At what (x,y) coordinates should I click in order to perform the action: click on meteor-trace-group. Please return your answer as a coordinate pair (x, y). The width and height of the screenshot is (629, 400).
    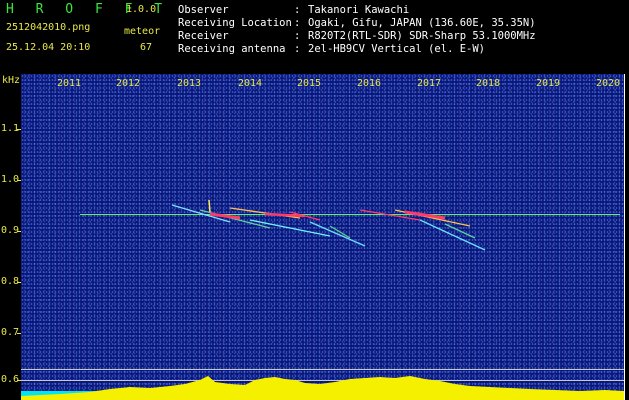
    Looking at the image, I should click on (328, 225).